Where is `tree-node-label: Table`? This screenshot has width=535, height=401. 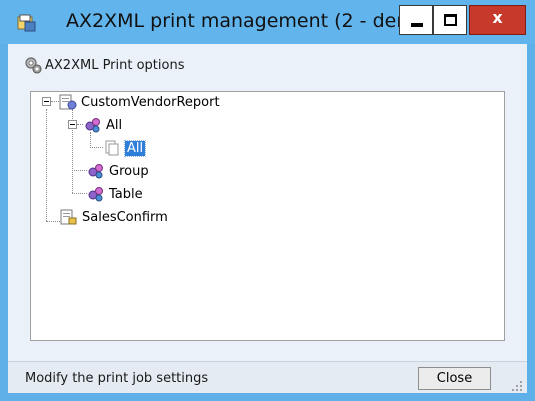 tree-node-label: Table is located at coordinates (126, 194).